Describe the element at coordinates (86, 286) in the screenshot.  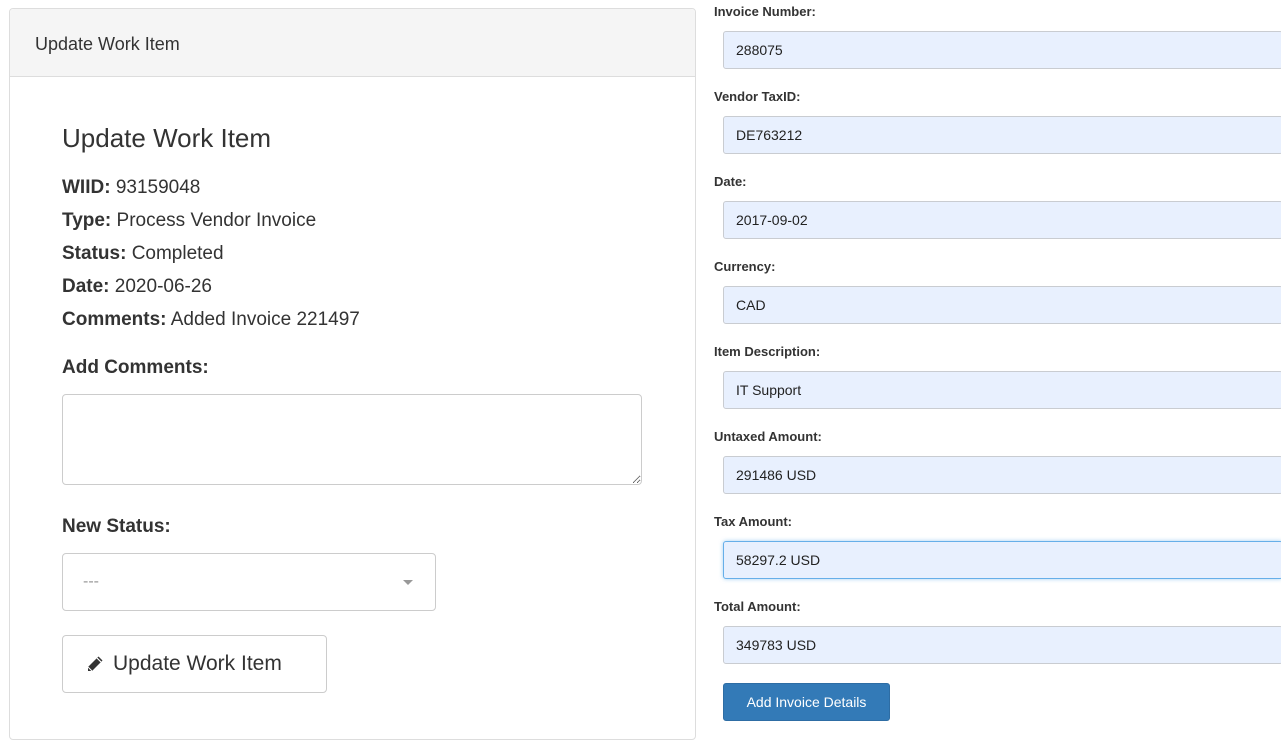
I see `date-label: Date:` at that location.